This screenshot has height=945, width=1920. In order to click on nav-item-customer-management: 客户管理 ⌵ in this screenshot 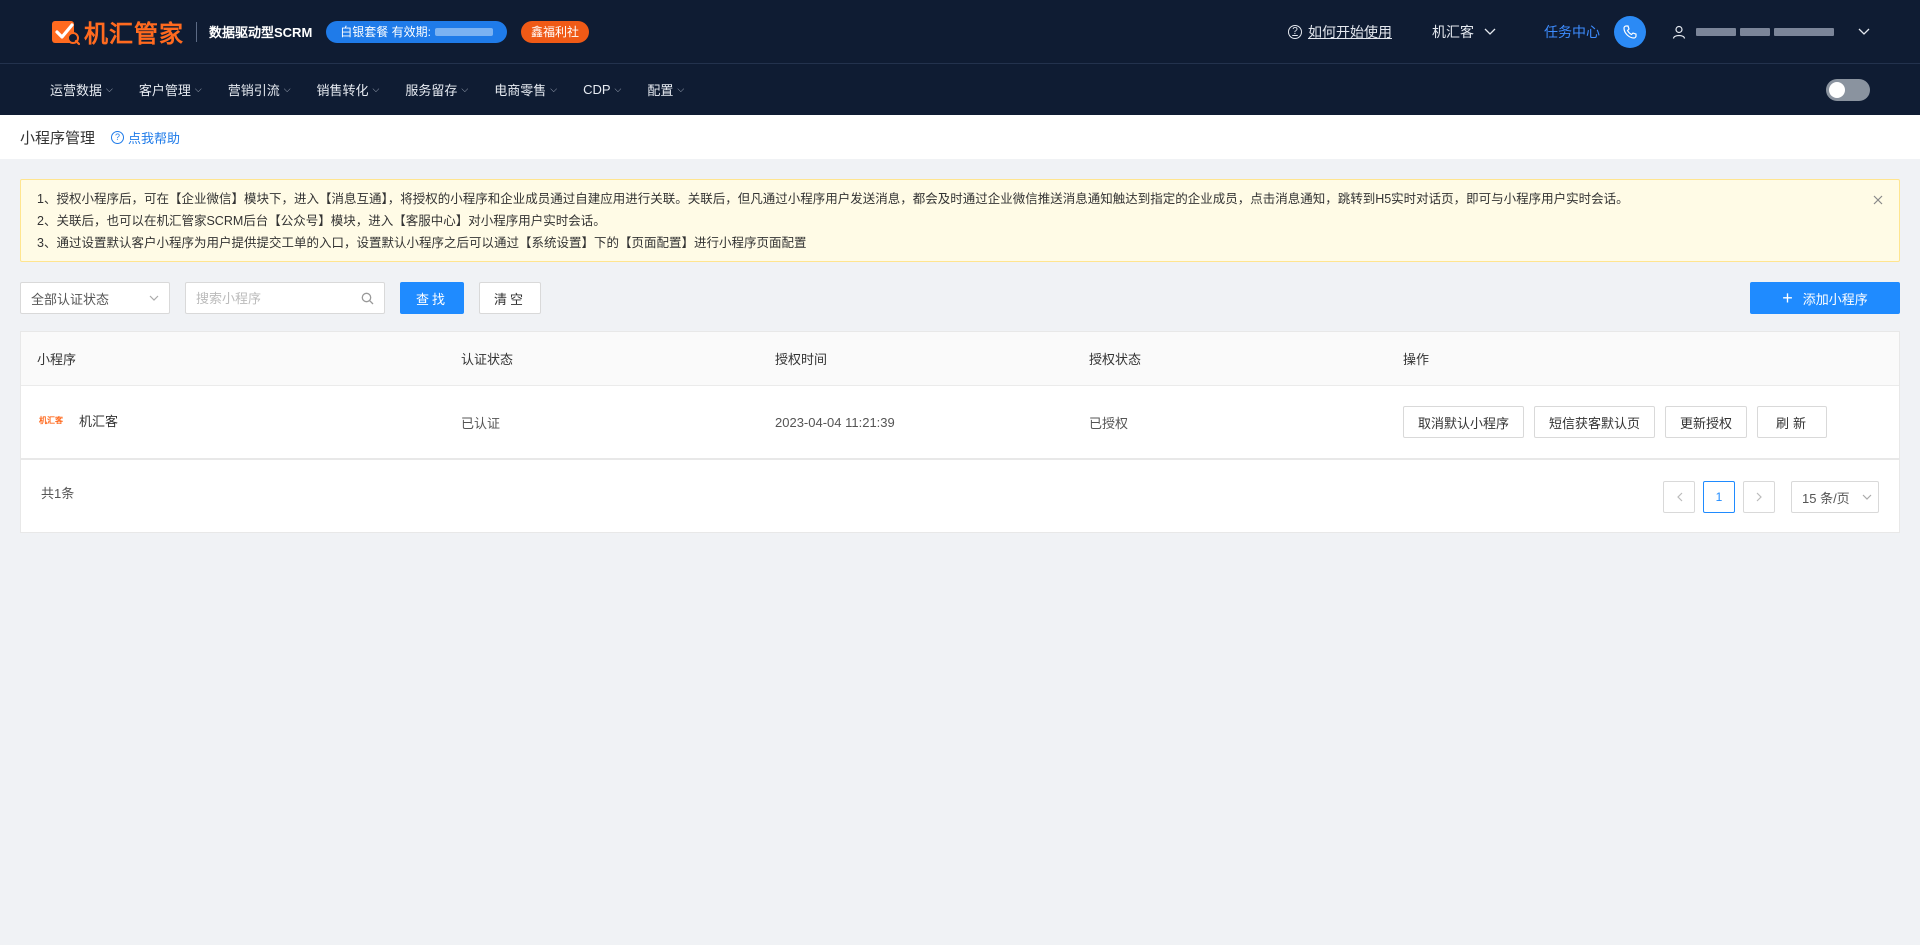, I will do `click(170, 89)`.